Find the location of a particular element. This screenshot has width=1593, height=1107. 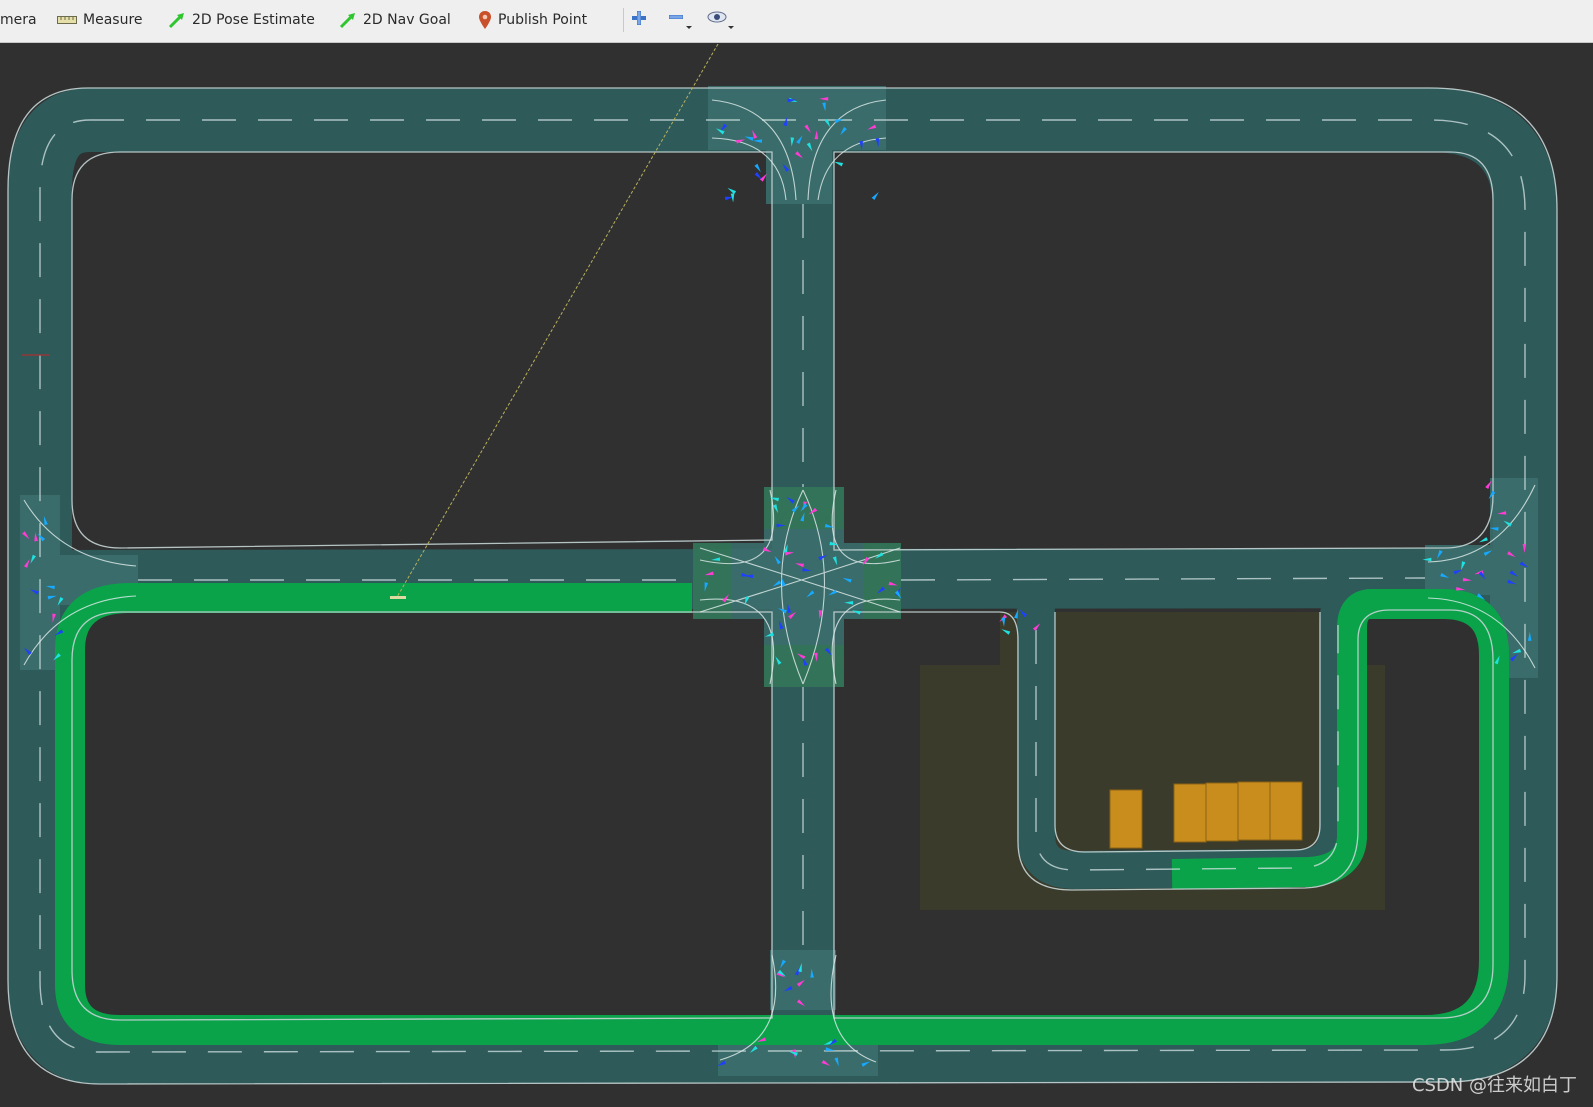

measure-tool: Measure is located at coordinates (100, 20).